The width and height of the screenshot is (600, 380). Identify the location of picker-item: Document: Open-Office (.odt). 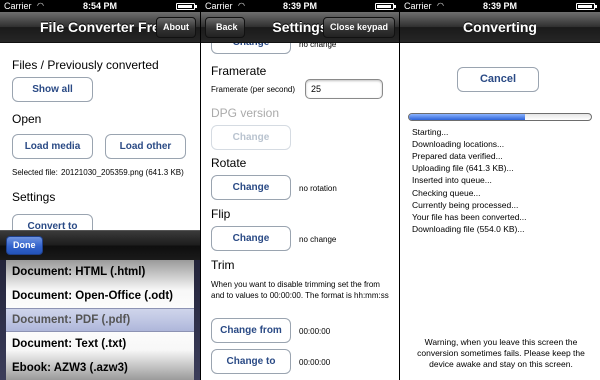
(100, 296).